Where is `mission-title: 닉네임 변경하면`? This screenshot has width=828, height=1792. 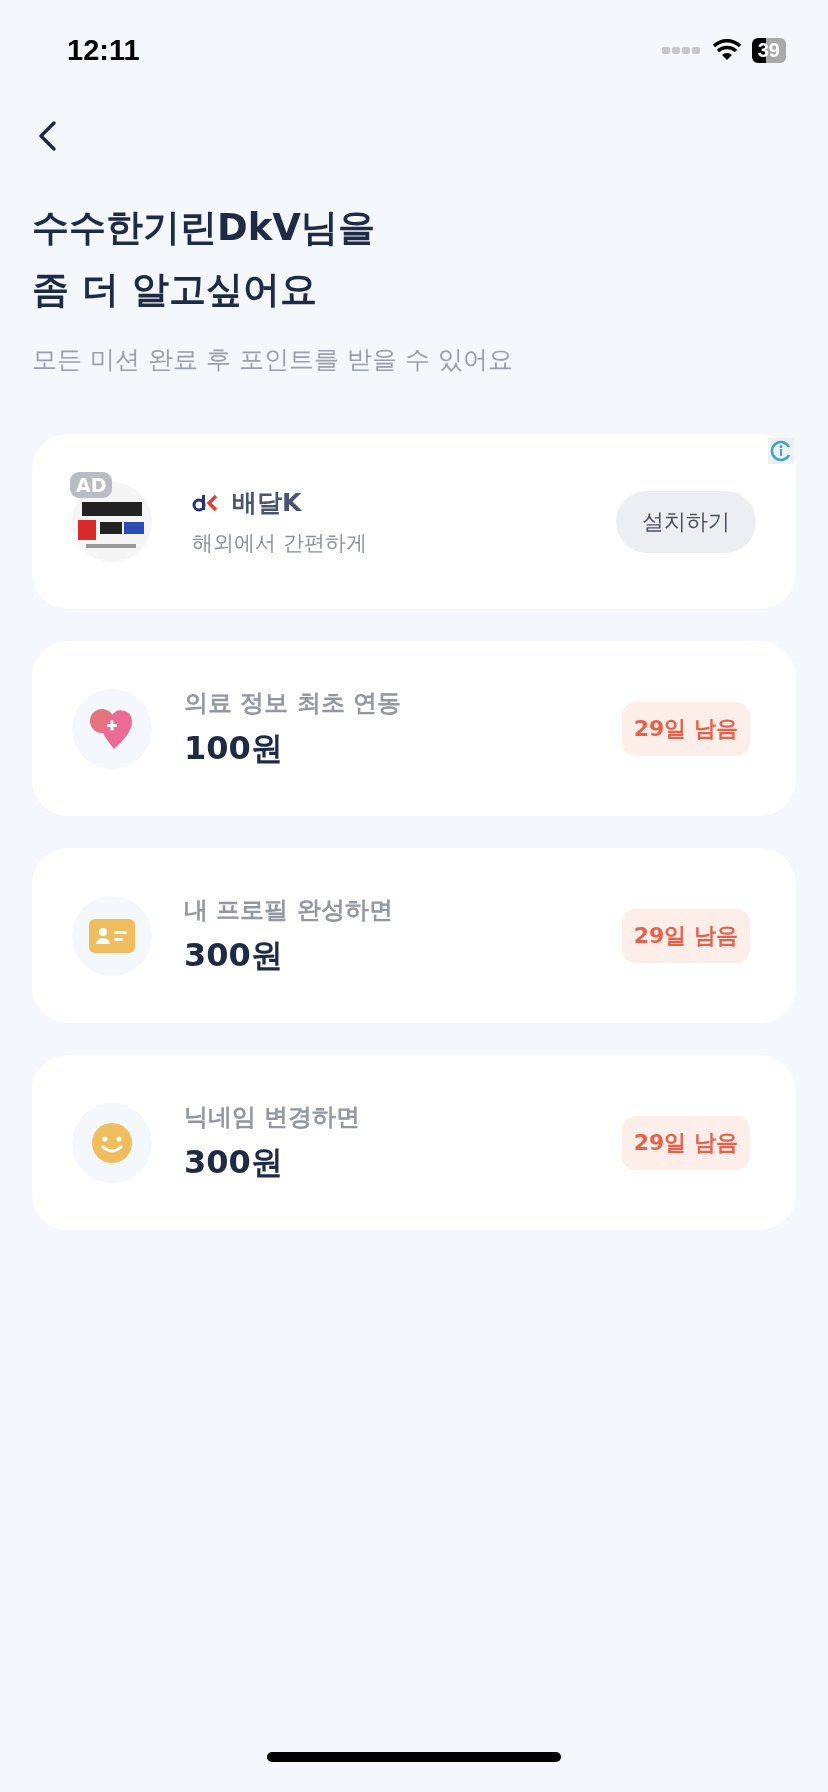
mission-title: 닉네임 변경하면 is located at coordinates (273, 1117).